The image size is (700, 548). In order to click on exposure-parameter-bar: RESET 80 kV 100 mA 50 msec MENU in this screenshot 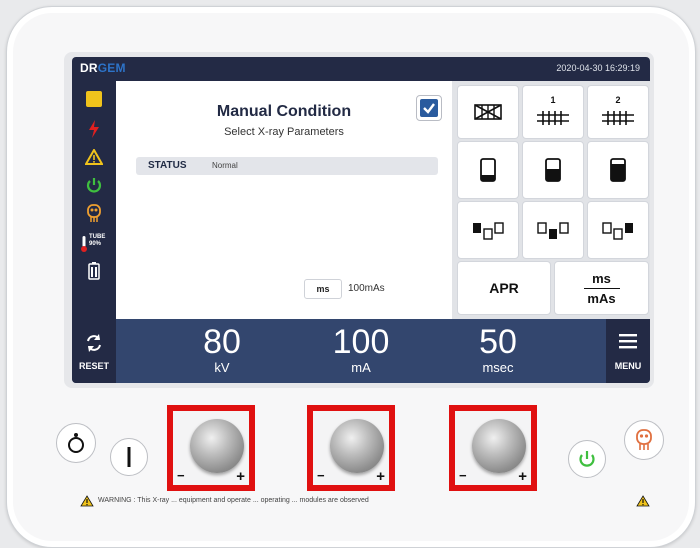, I will do `click(361, 351)`.